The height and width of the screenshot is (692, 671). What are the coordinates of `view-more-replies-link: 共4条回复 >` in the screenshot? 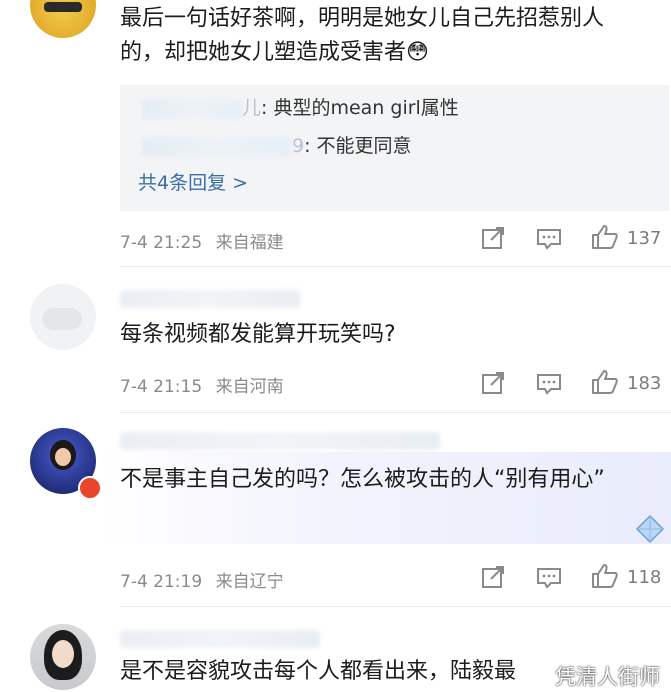 It's located at (193, 181).